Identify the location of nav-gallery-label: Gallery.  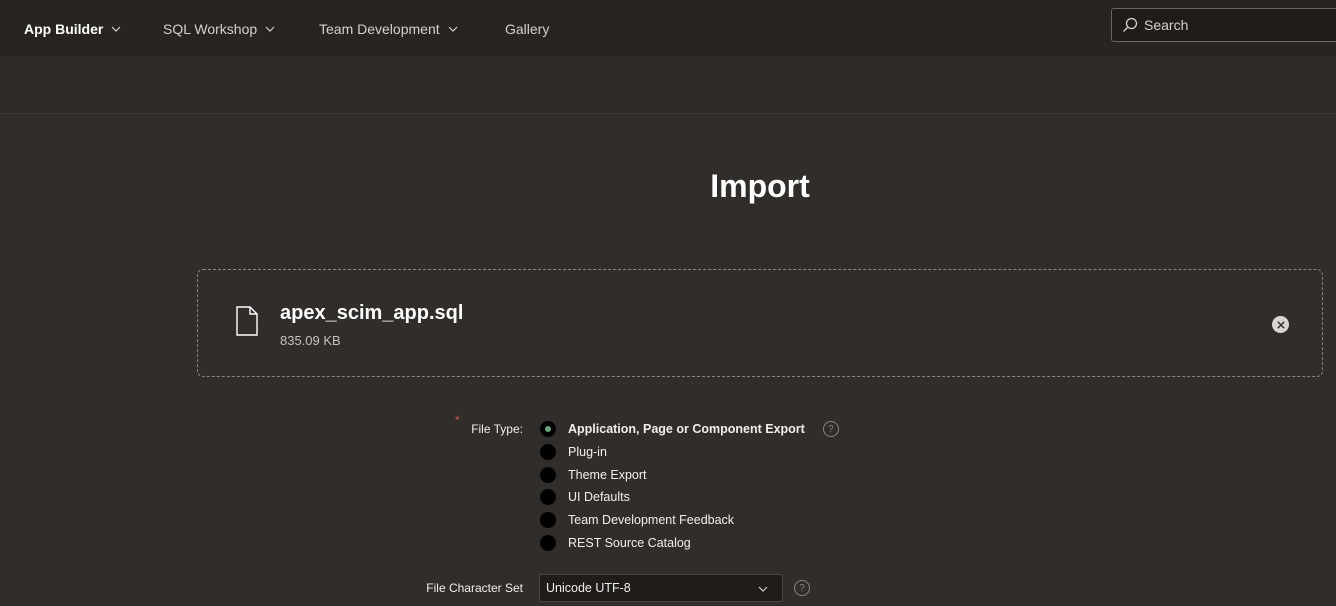
(527, 29).